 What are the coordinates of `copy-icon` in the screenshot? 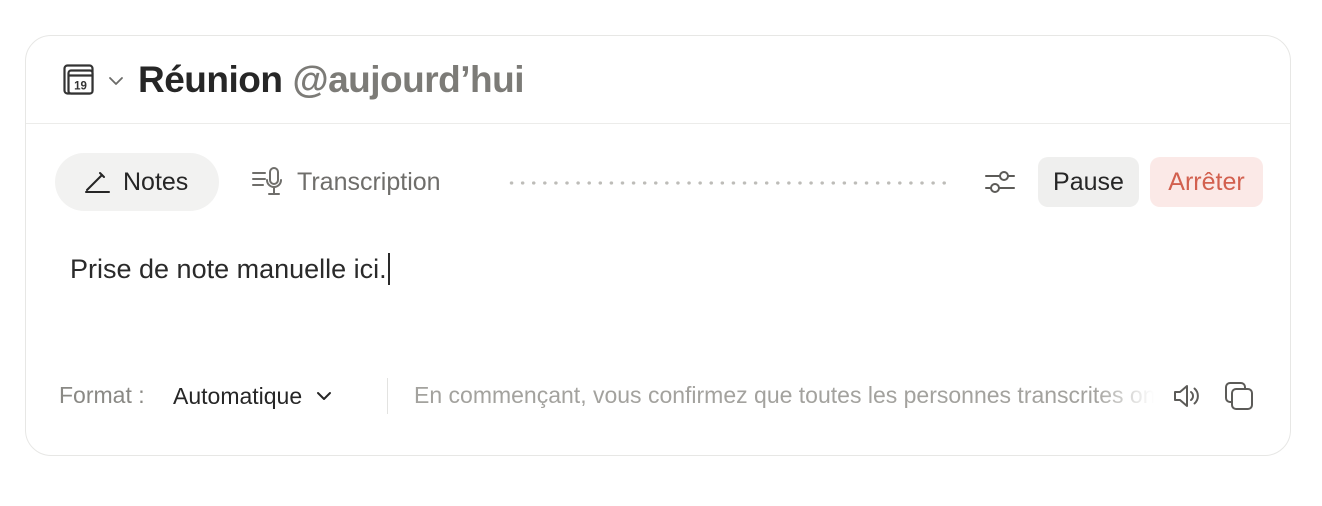 It's located at (1239, 396).